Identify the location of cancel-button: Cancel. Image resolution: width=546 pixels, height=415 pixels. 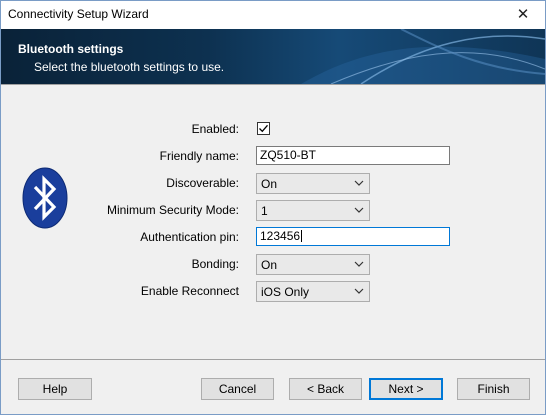
(237, 389).